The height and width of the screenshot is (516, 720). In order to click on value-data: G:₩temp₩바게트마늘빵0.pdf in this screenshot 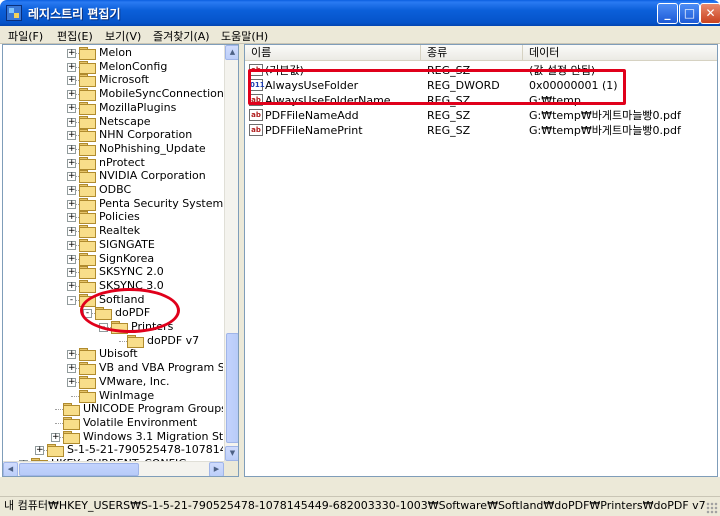, I will do `click(605, 115)`.